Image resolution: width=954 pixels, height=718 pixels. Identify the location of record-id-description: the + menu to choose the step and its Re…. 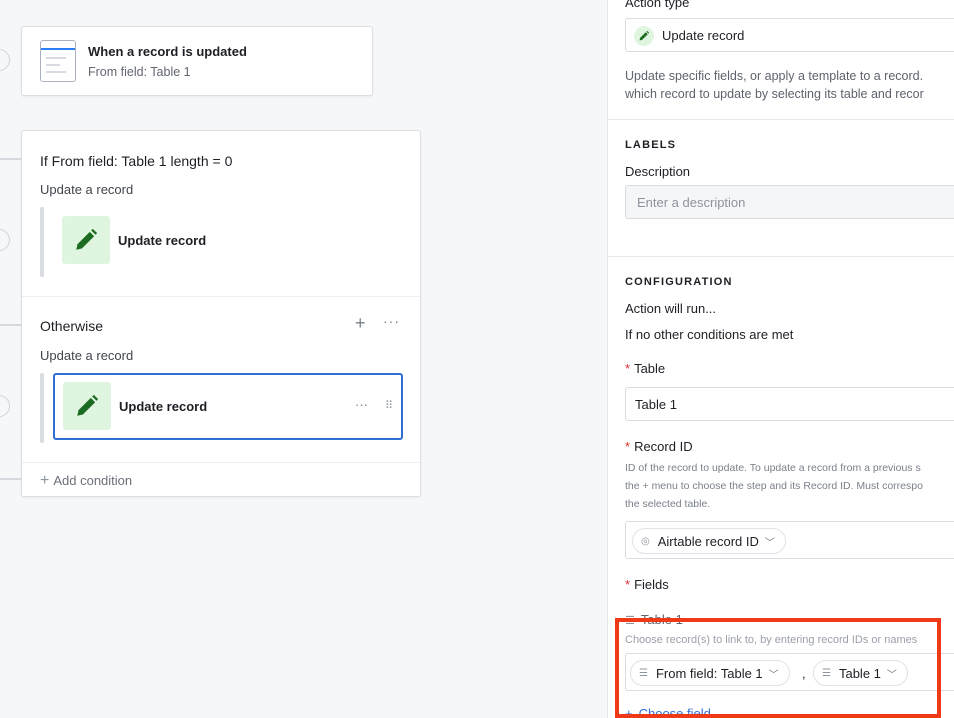
(774, 486).